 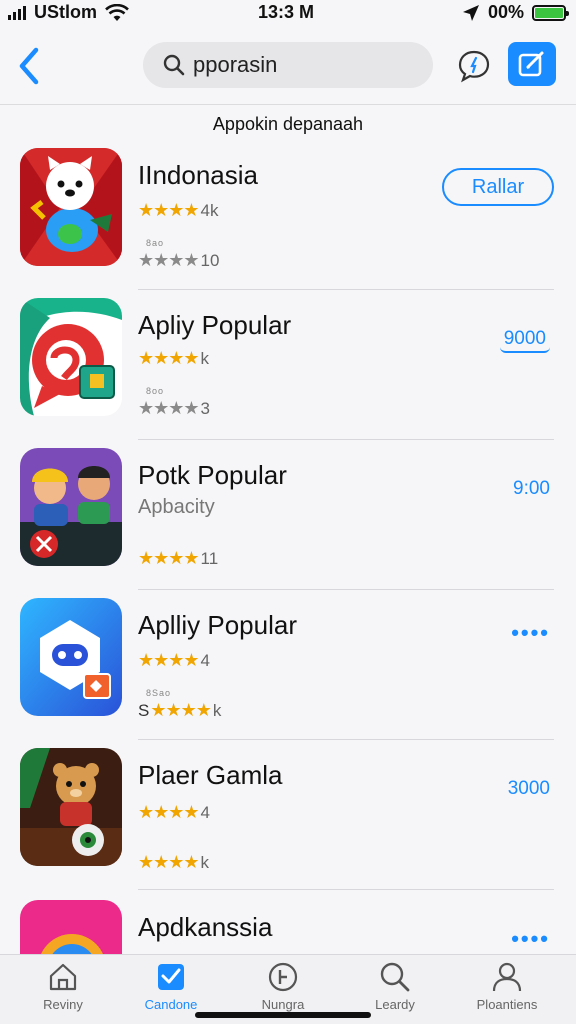 I want to click on header-divider, so click(x=288, y=104).